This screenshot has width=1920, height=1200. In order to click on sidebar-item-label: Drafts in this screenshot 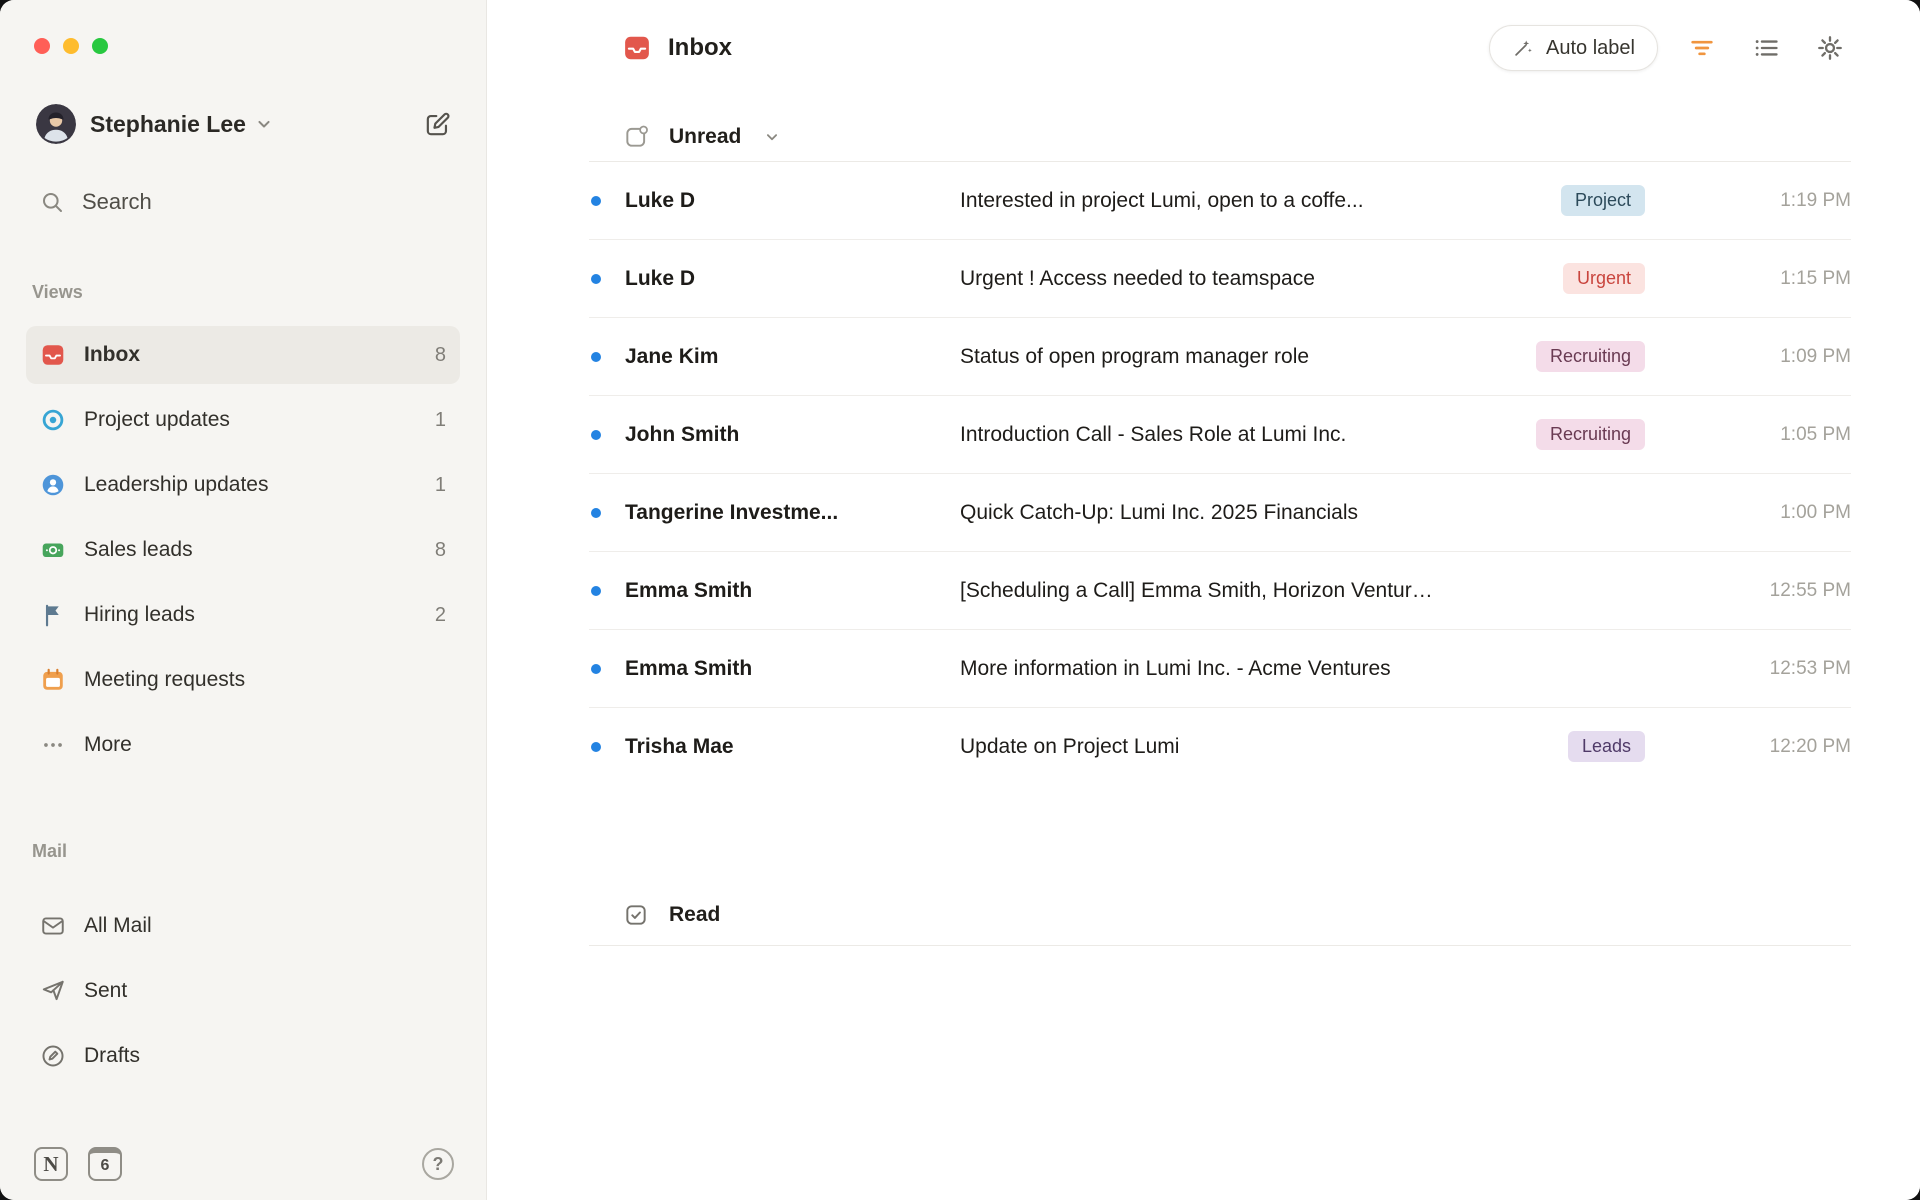, I will do `click(112, 1055)`.